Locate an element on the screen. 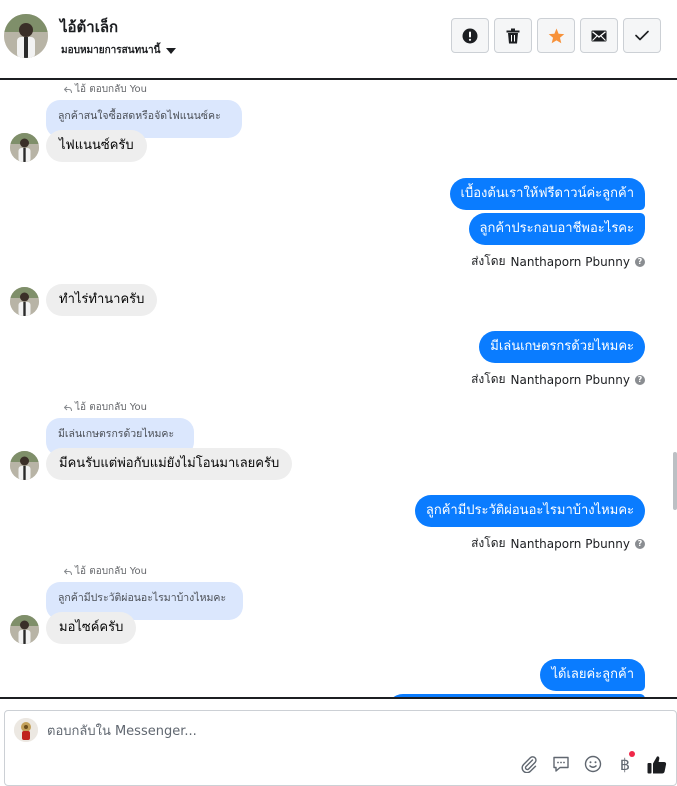  composer-actions: ฿ is located at coordinates (593, 763).